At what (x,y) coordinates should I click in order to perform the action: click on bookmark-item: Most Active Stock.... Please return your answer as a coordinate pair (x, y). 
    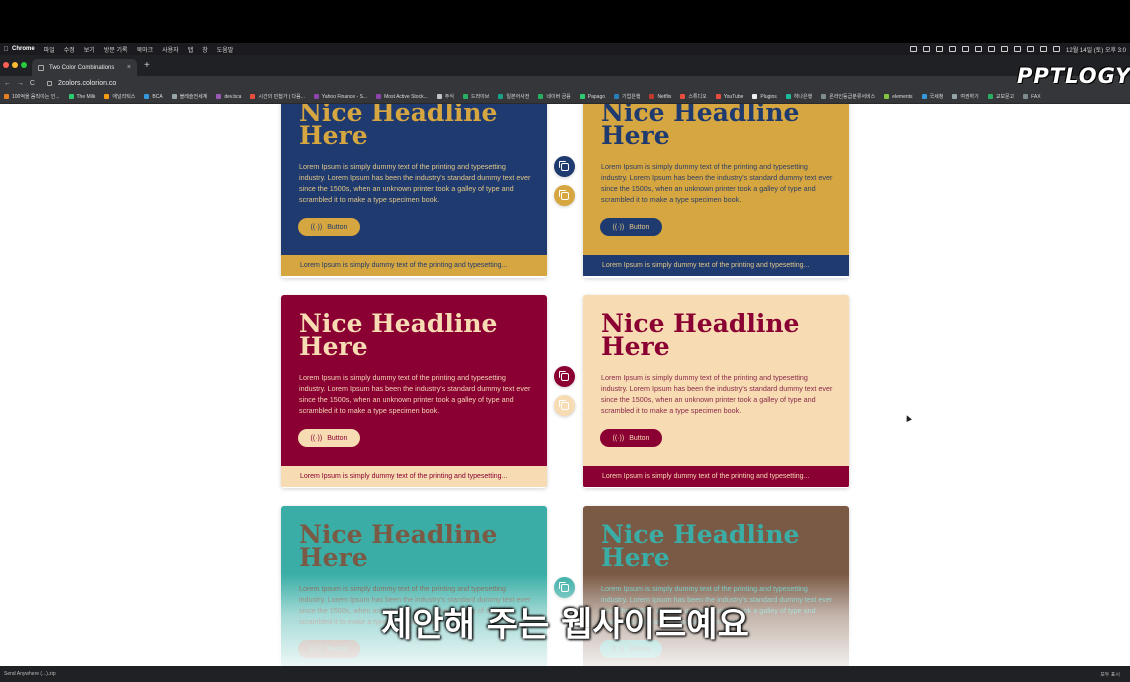
    Looking at the image, I should click on (402, 97).